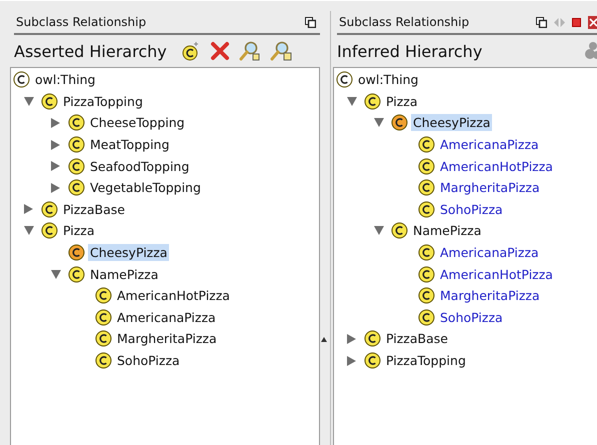  I want to click on delete-icon, so click(220, 51).